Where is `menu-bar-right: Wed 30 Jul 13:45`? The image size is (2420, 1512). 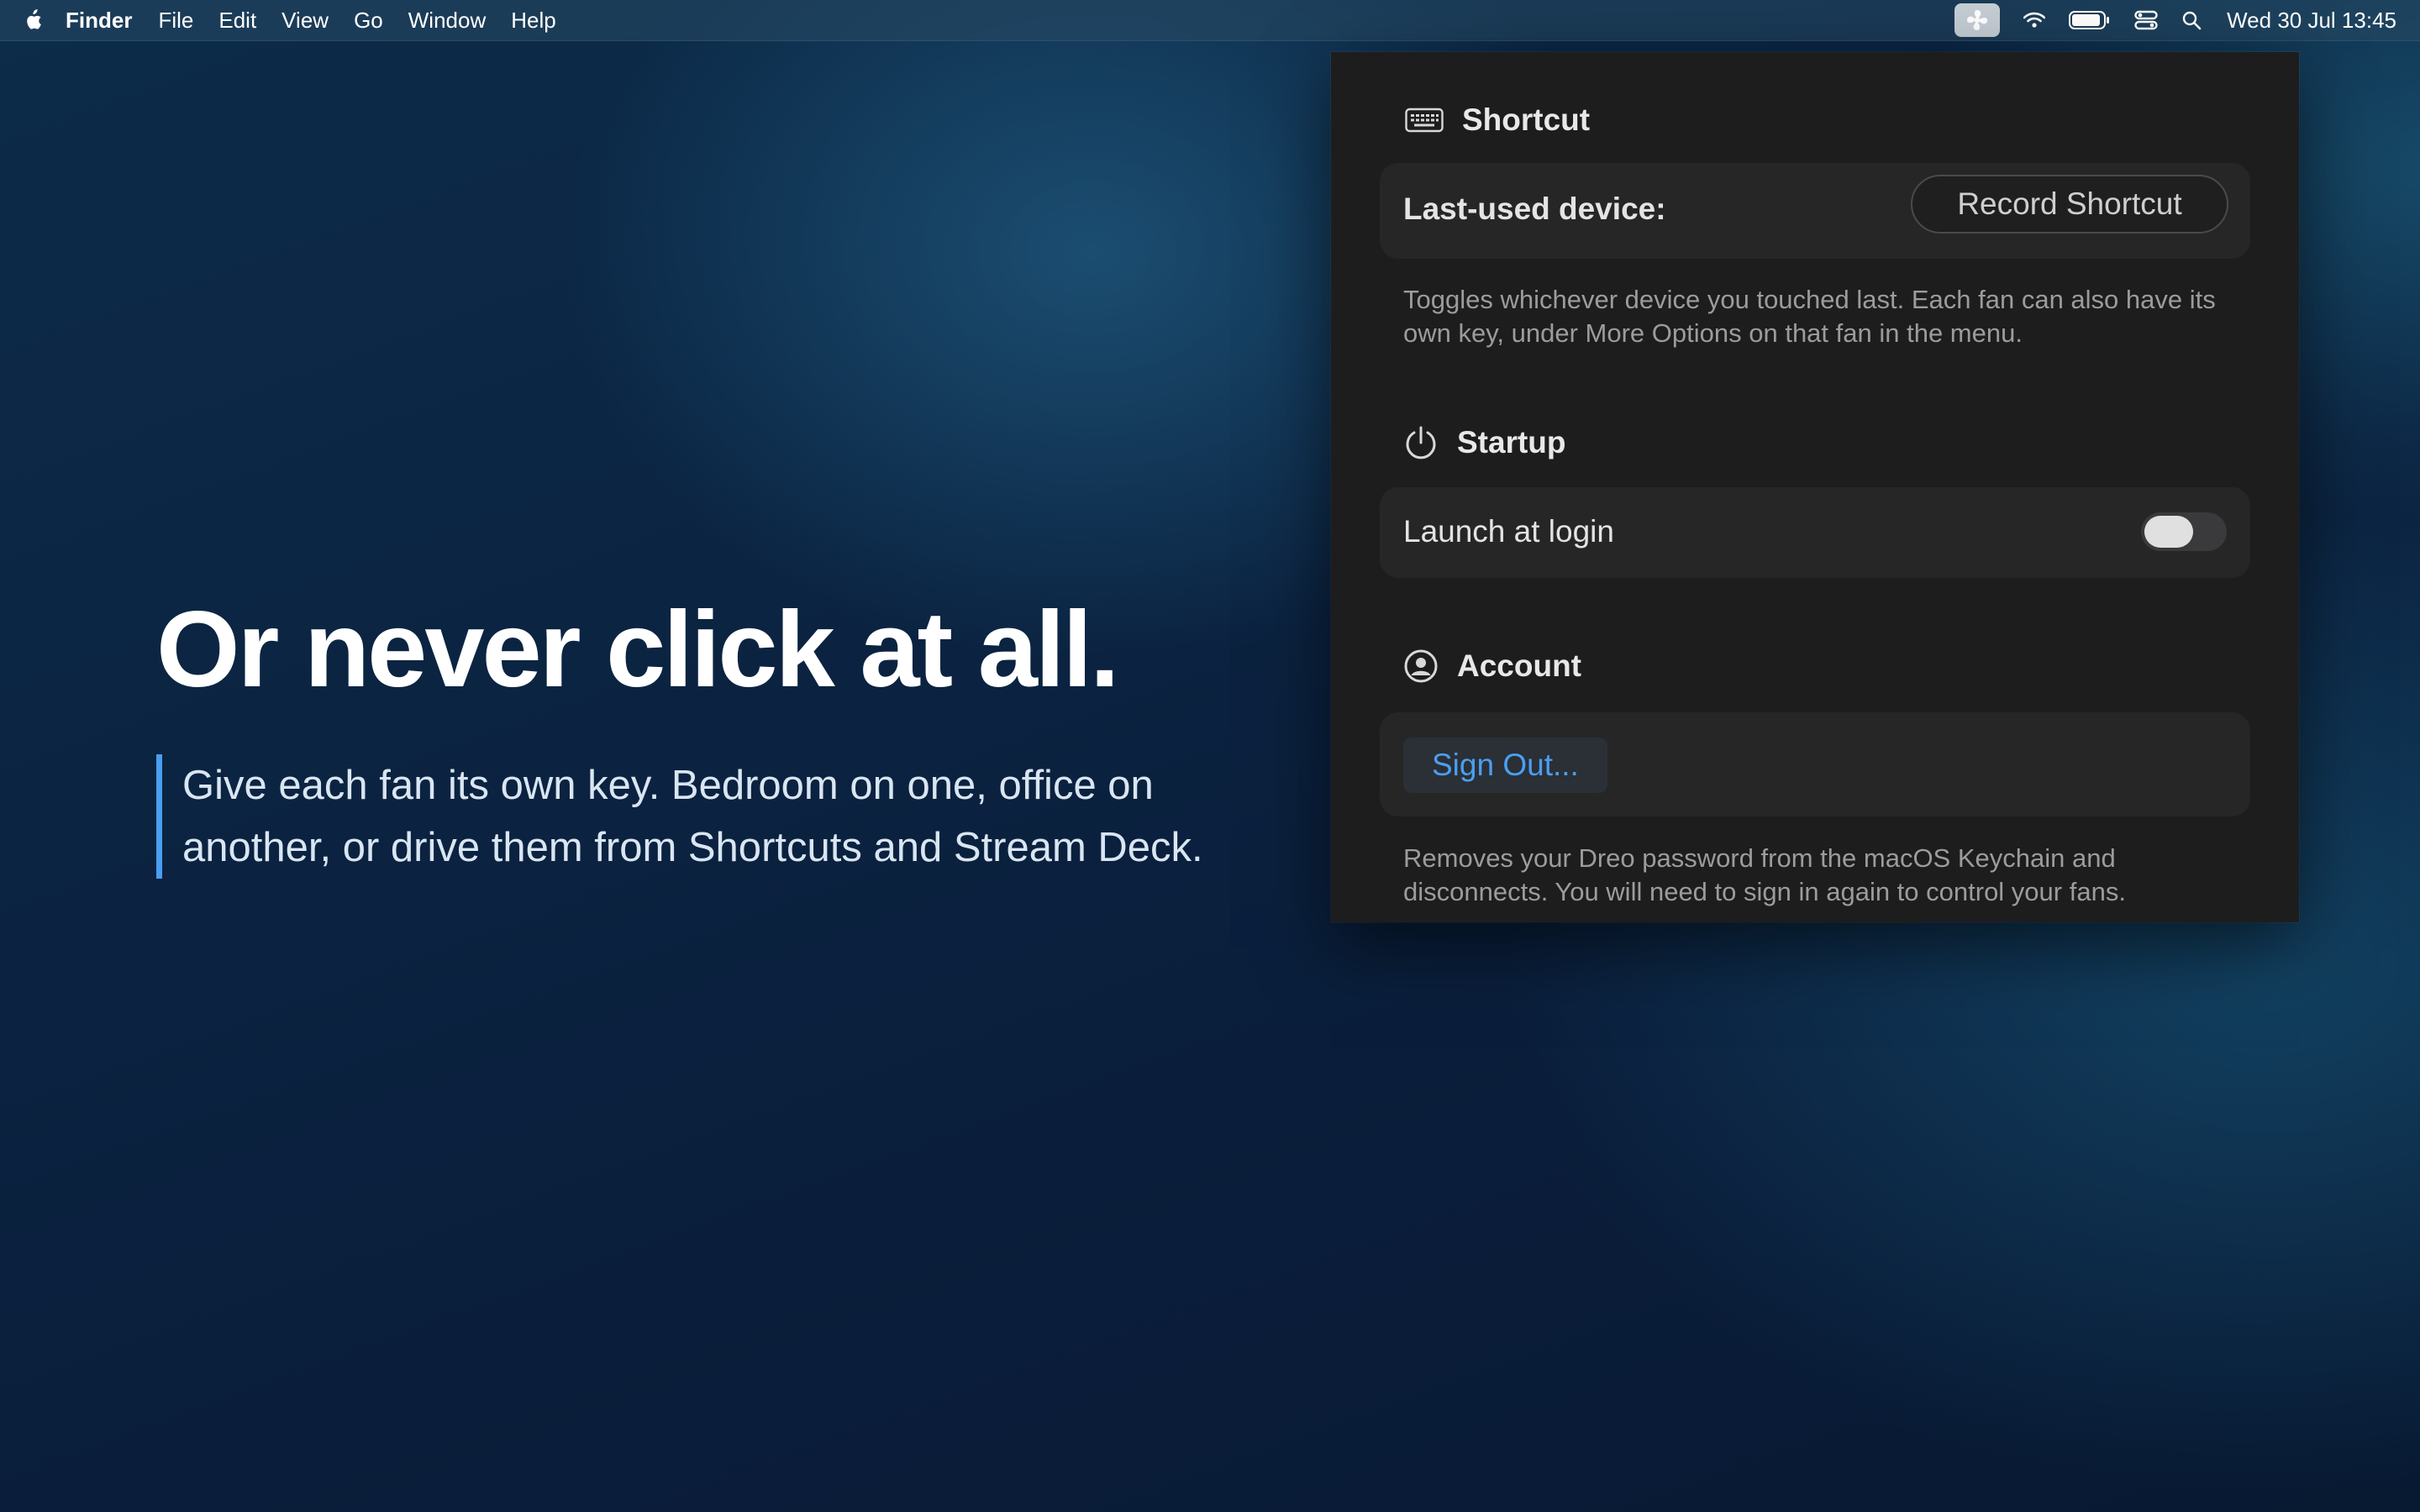 menu-bar-right: Wed 30 Jul 13:45 is located at coordinates (2175, 20).